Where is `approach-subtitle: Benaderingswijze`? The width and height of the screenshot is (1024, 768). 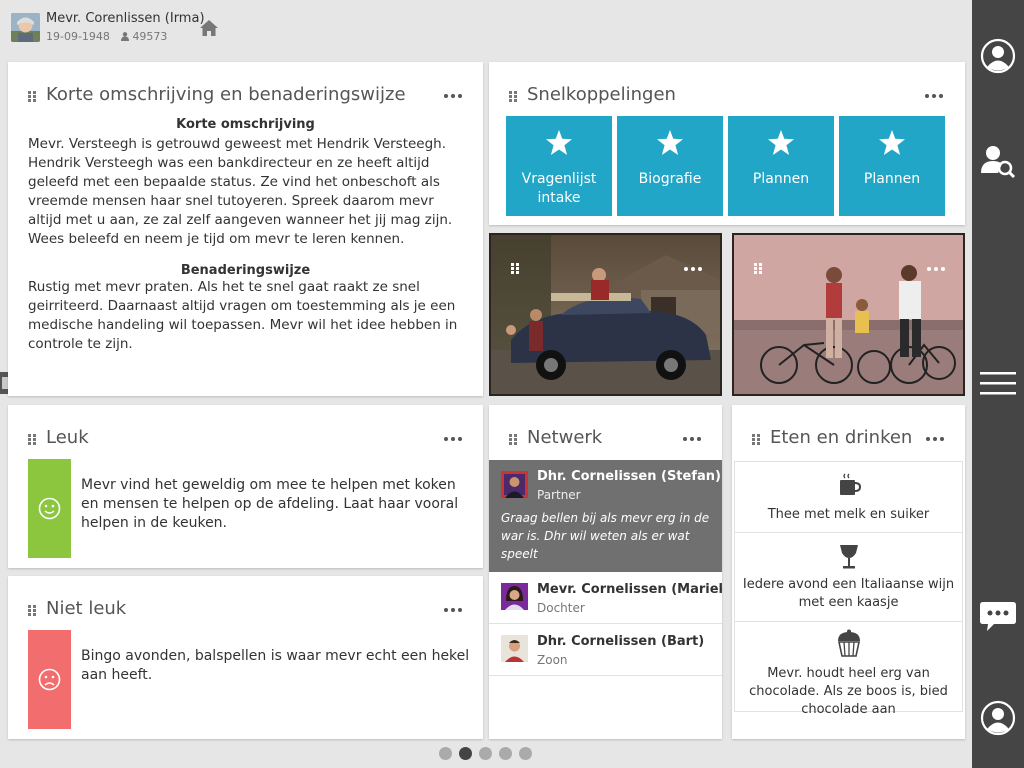 approach-subtitle: Benaderingswijze is located at coordinates (245, 270).